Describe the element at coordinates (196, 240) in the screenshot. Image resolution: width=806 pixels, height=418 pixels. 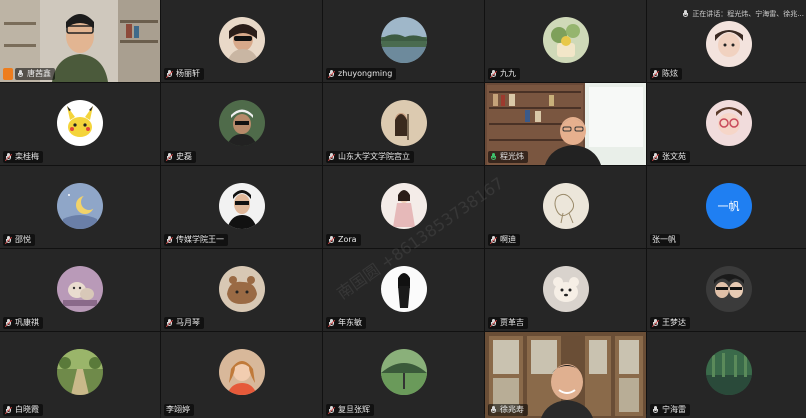
I see `participant-name-label: 传媒学院王一` at that location.